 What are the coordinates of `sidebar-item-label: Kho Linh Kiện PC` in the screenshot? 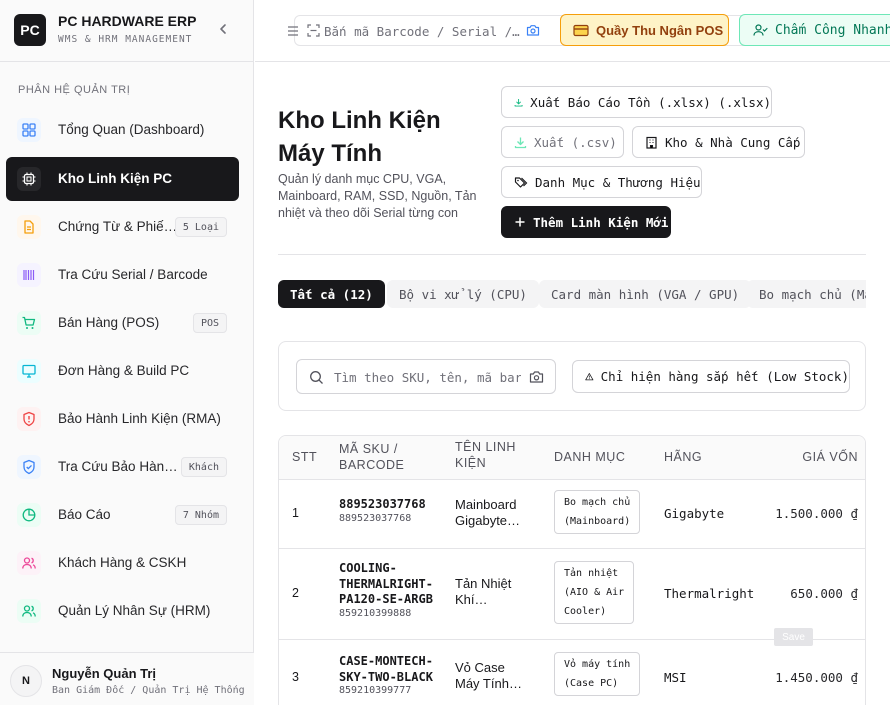 It's located at (115, 178).